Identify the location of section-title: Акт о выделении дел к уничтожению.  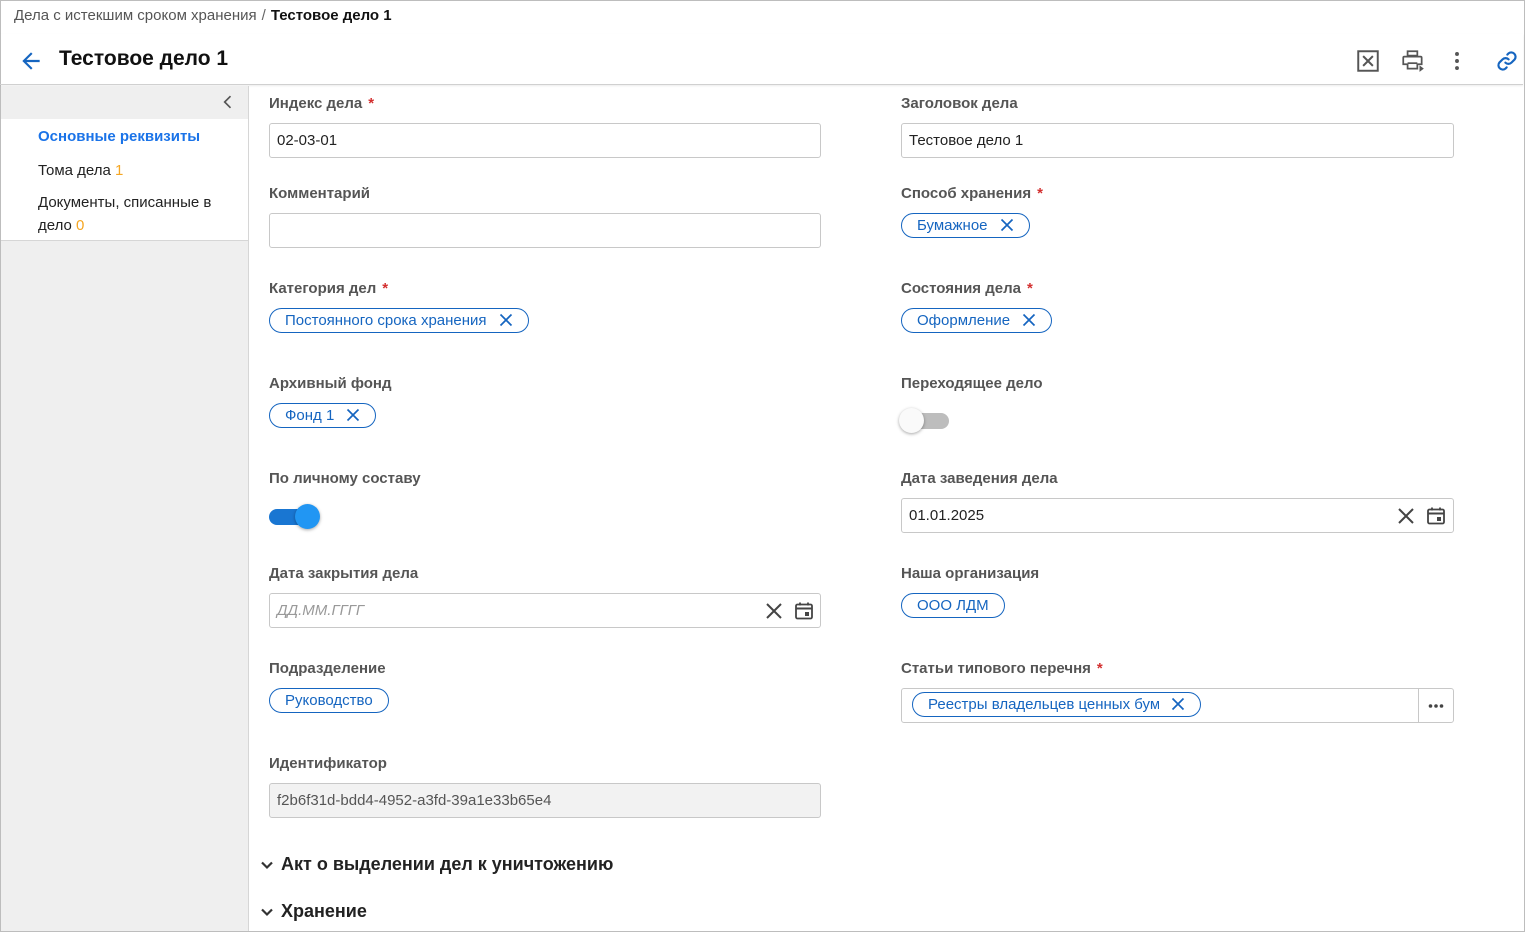
(447, 864).